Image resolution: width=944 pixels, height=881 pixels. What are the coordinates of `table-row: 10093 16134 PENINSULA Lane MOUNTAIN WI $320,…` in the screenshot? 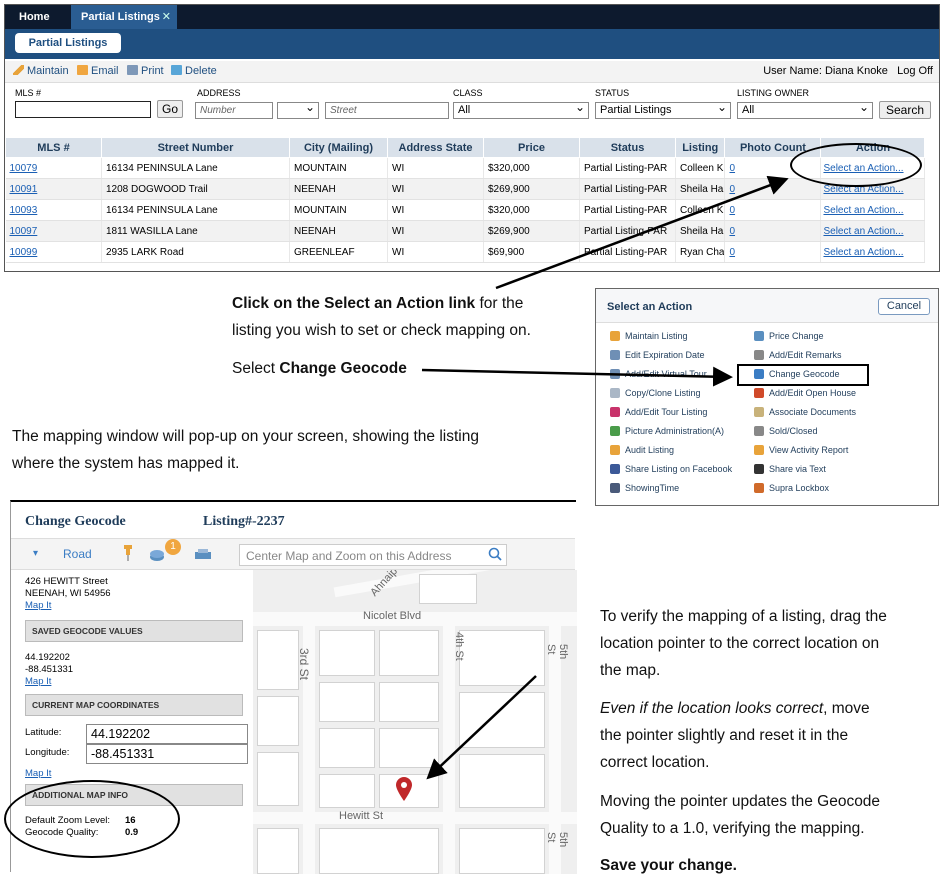 It's located at (465, 210).